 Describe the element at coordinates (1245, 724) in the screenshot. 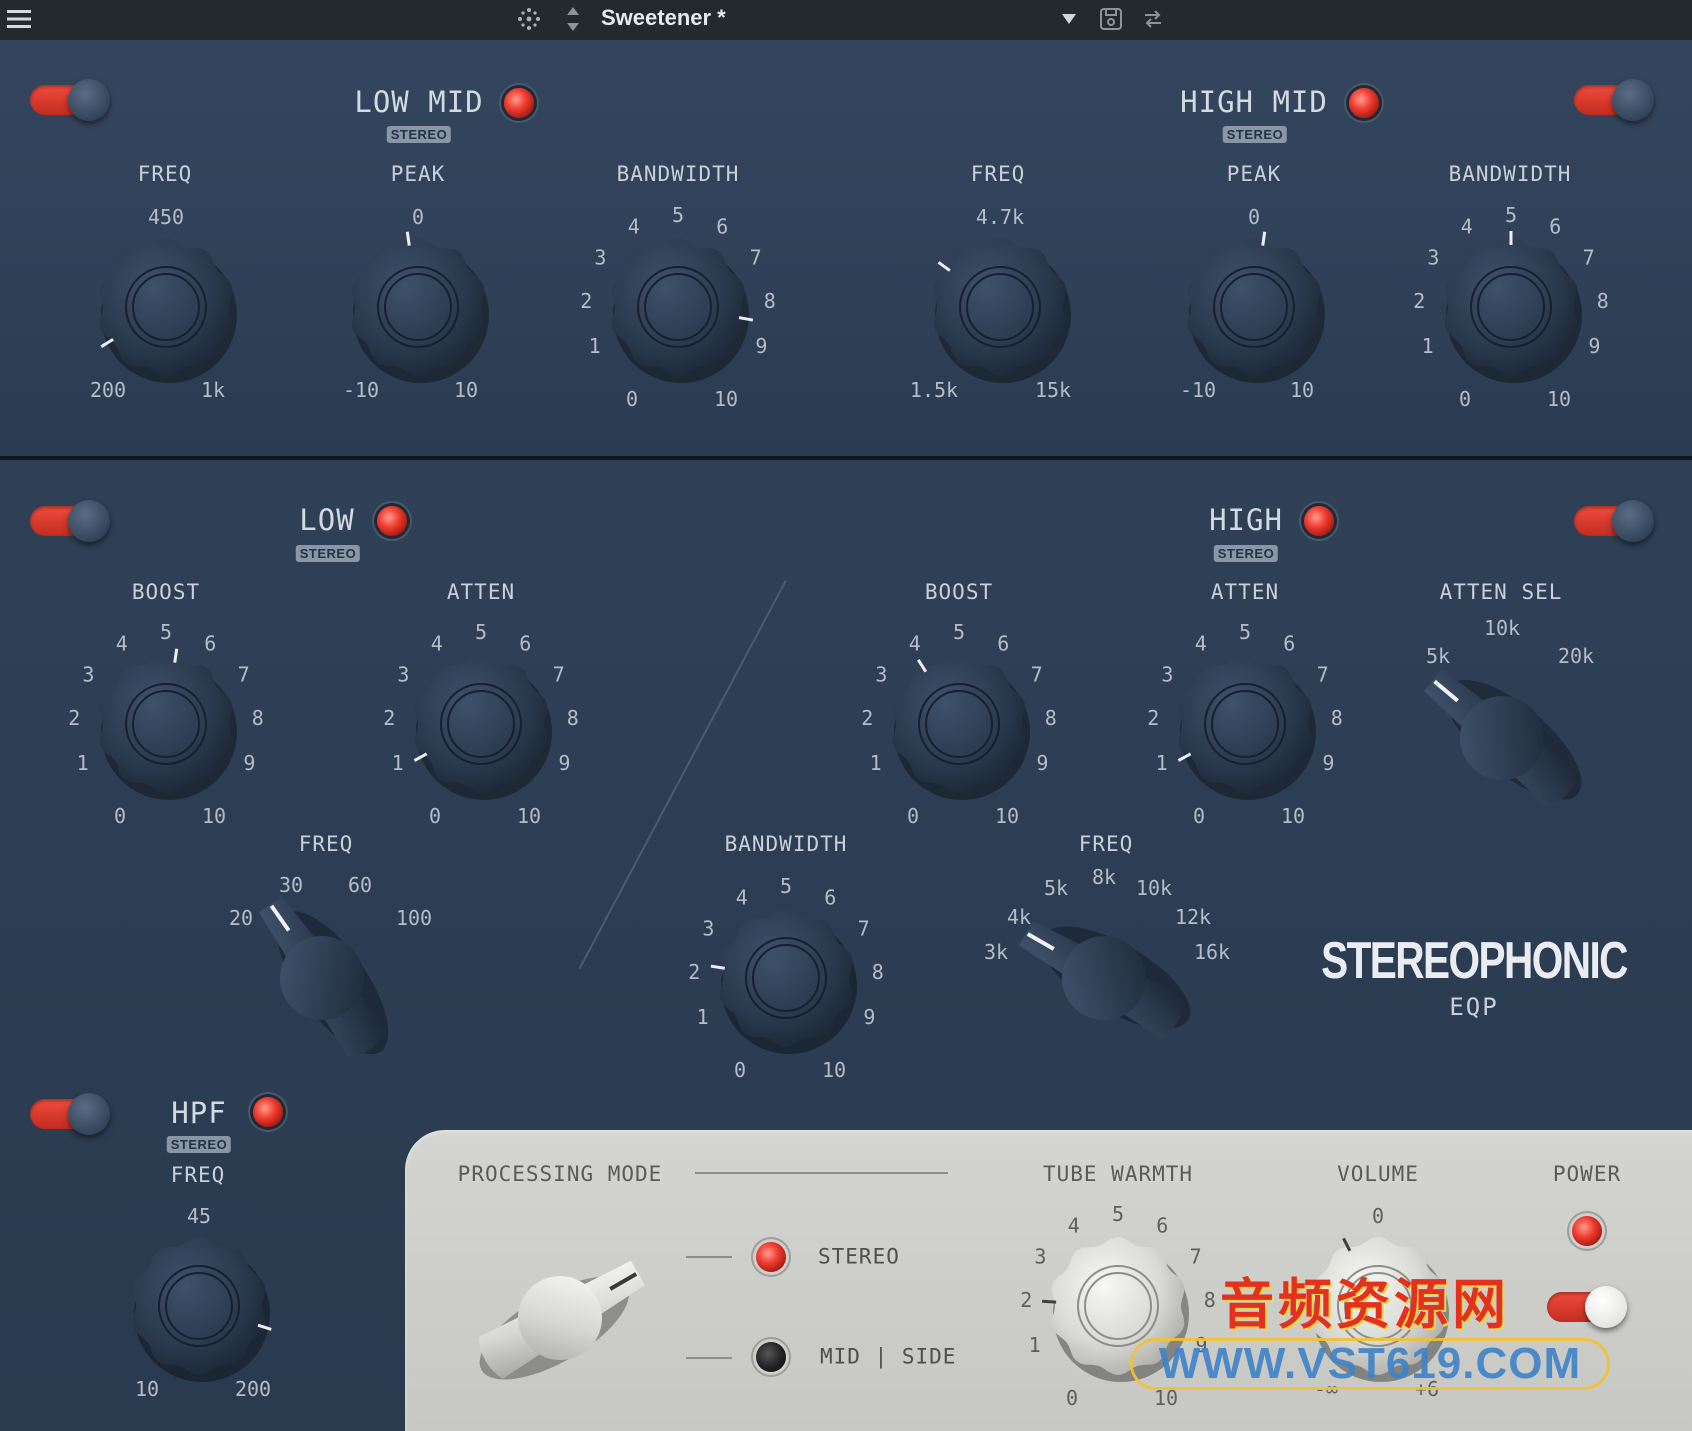

I see `high-atten-knob: 0 1 2 3 4 5 6 7 8 9 10` at that location.